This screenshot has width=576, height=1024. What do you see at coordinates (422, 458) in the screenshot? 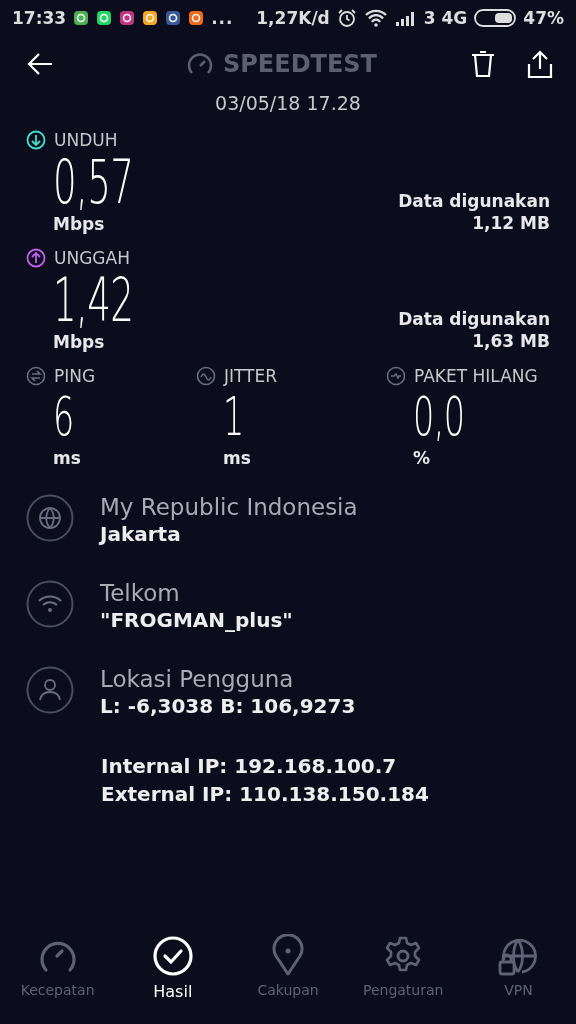
I see `metric-unit: %` at bounding box center [422, 458].